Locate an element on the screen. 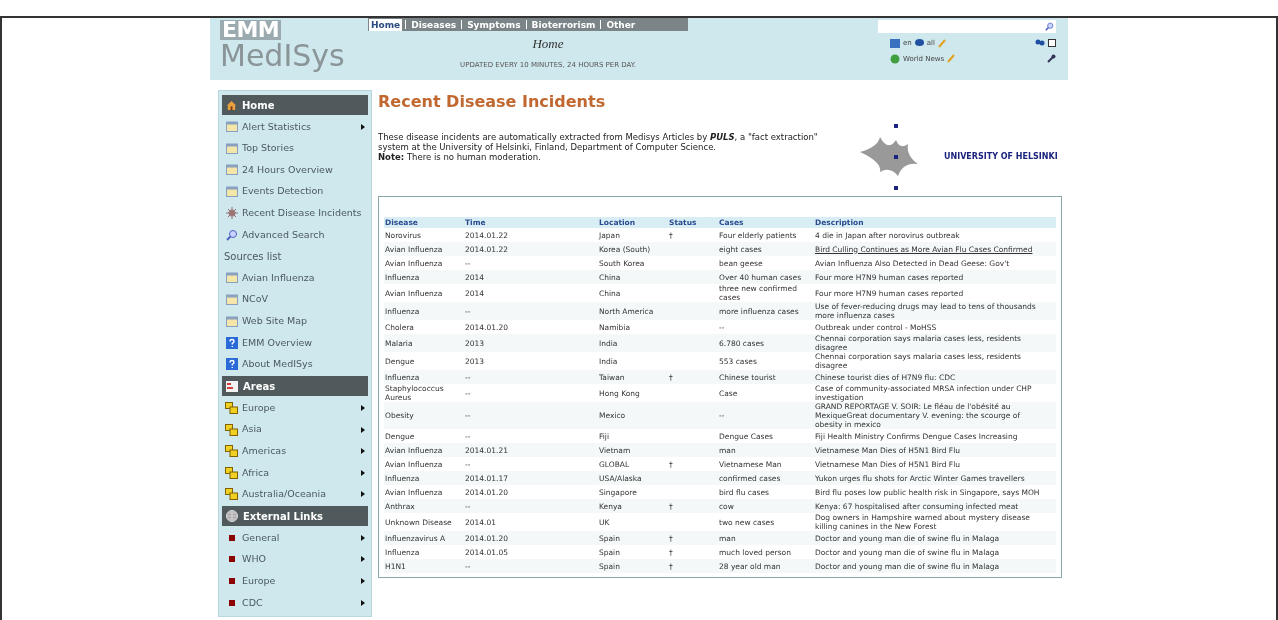  wrench-icon is located at coordinates (1051, 59).